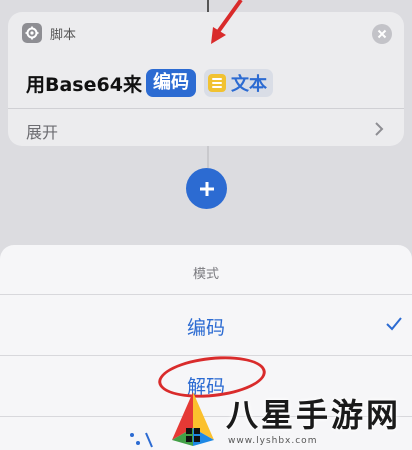 The height and width of the screenshot is (450, 412). What do you see at coordinates (379, 129) in the screenshot?
I see `chevron-right-icon` at bounding box center [379, 129].